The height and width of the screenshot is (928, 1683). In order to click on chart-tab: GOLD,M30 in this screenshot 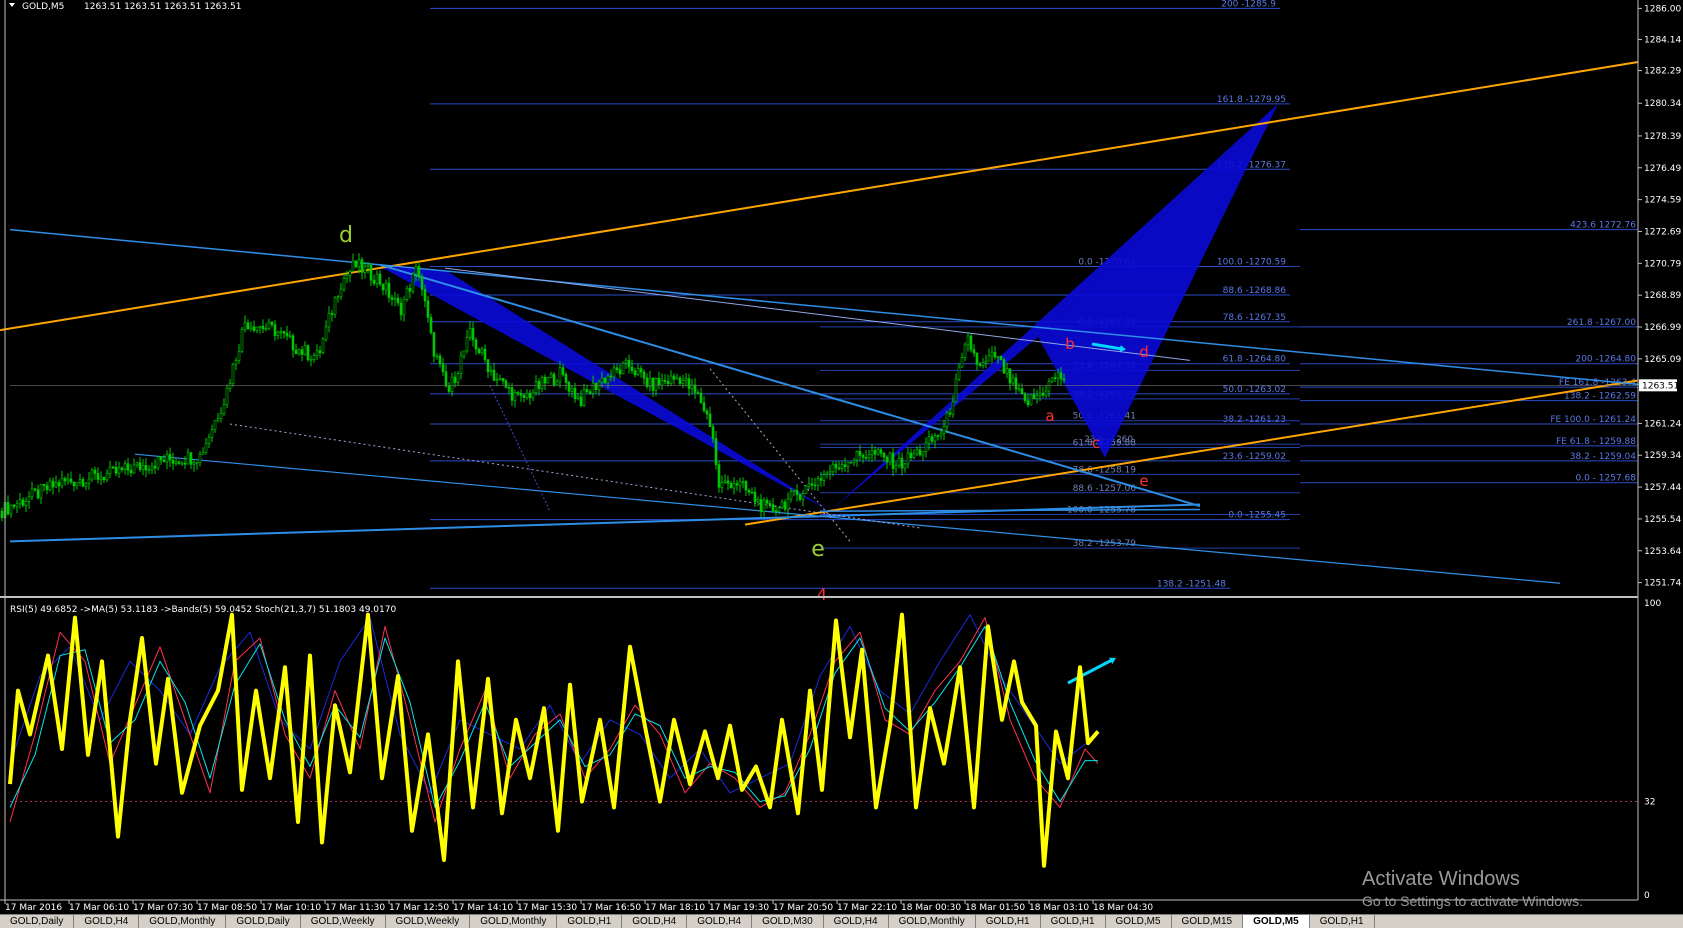, I will do `click(788, 921)`.